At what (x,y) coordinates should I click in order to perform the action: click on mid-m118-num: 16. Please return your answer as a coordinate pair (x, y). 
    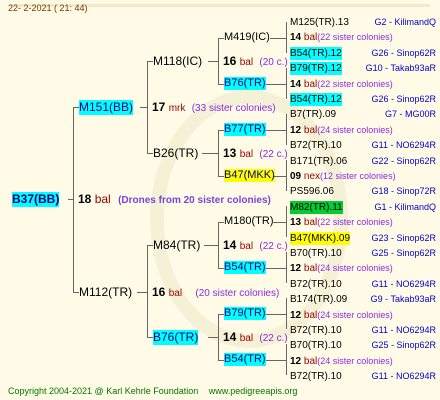
    Looking at the image, I should click on (230, 61).